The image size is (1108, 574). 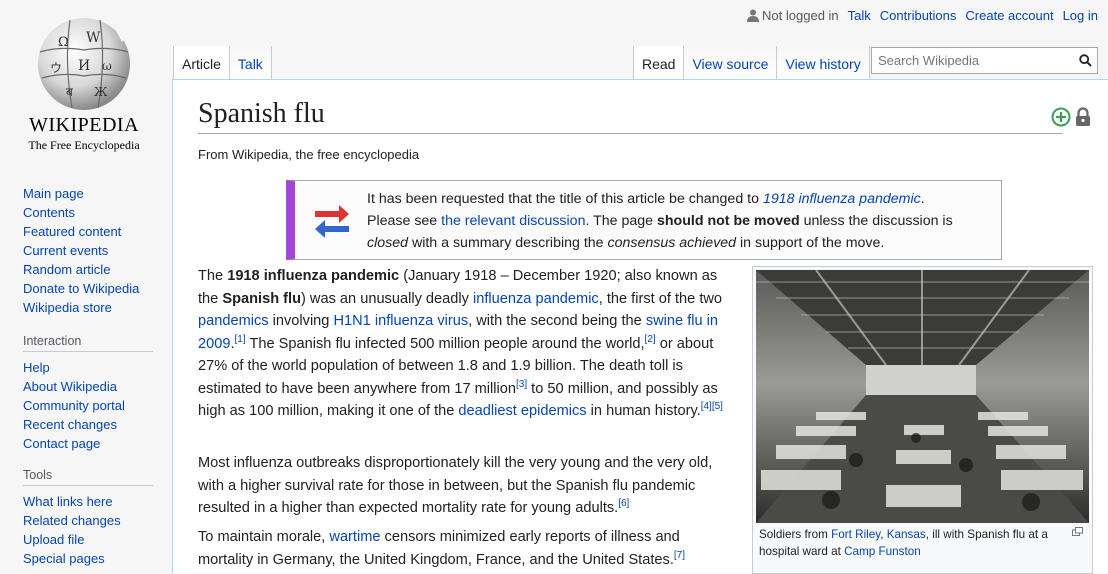 I want to click on tab-read-label: Read, so click(x=659, y=64).